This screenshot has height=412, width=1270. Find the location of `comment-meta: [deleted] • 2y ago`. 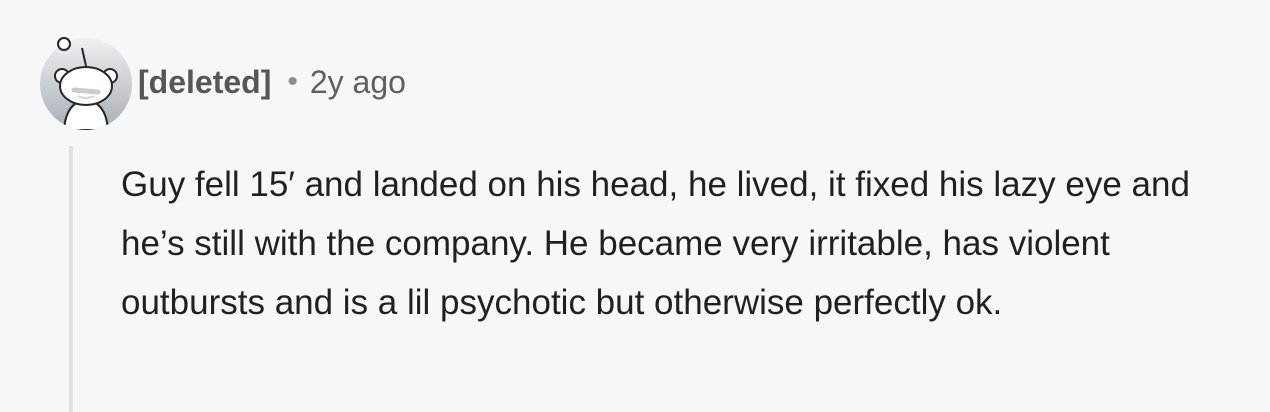

comment-meta: [deleted] • 2y ago is located at coordinates (272, 82).